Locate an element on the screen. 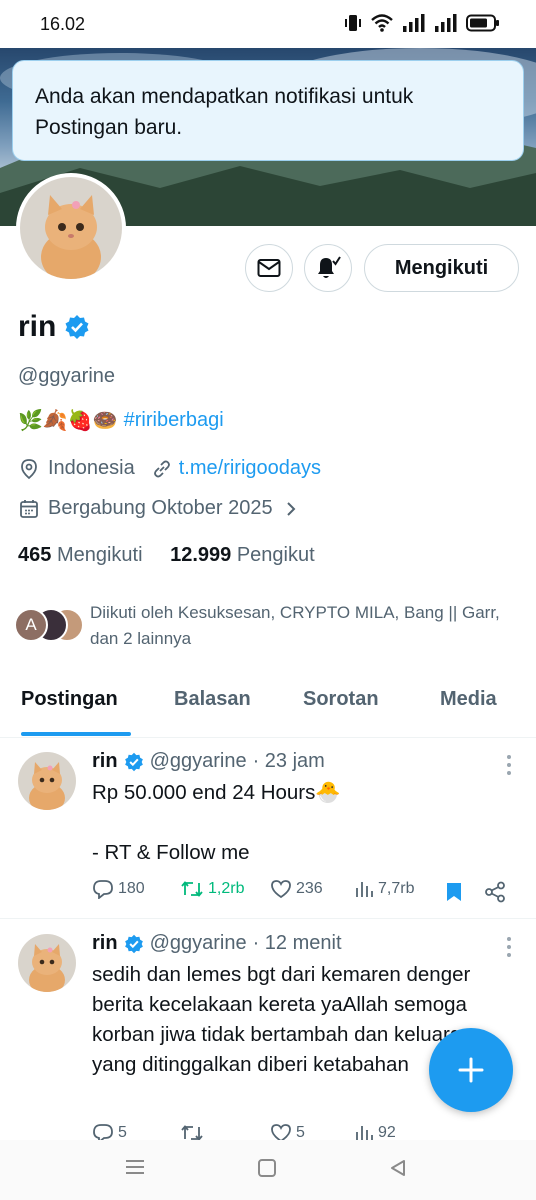 The width and height of the screenshot is (536, 1200). tweet-actions: 180 1,2rb 236 7,7rb is located at coordinates (302, 892).